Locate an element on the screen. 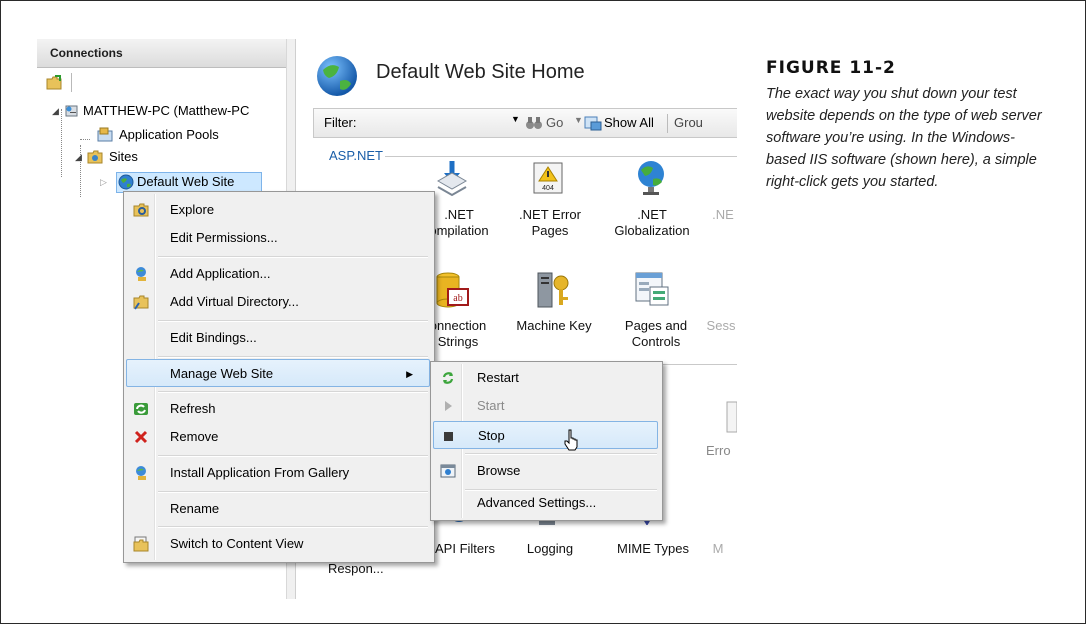 The image size is (1086, 624). menu-item-install-from-gallery: Install Application From Gallery is located at coordinates (278, 473).